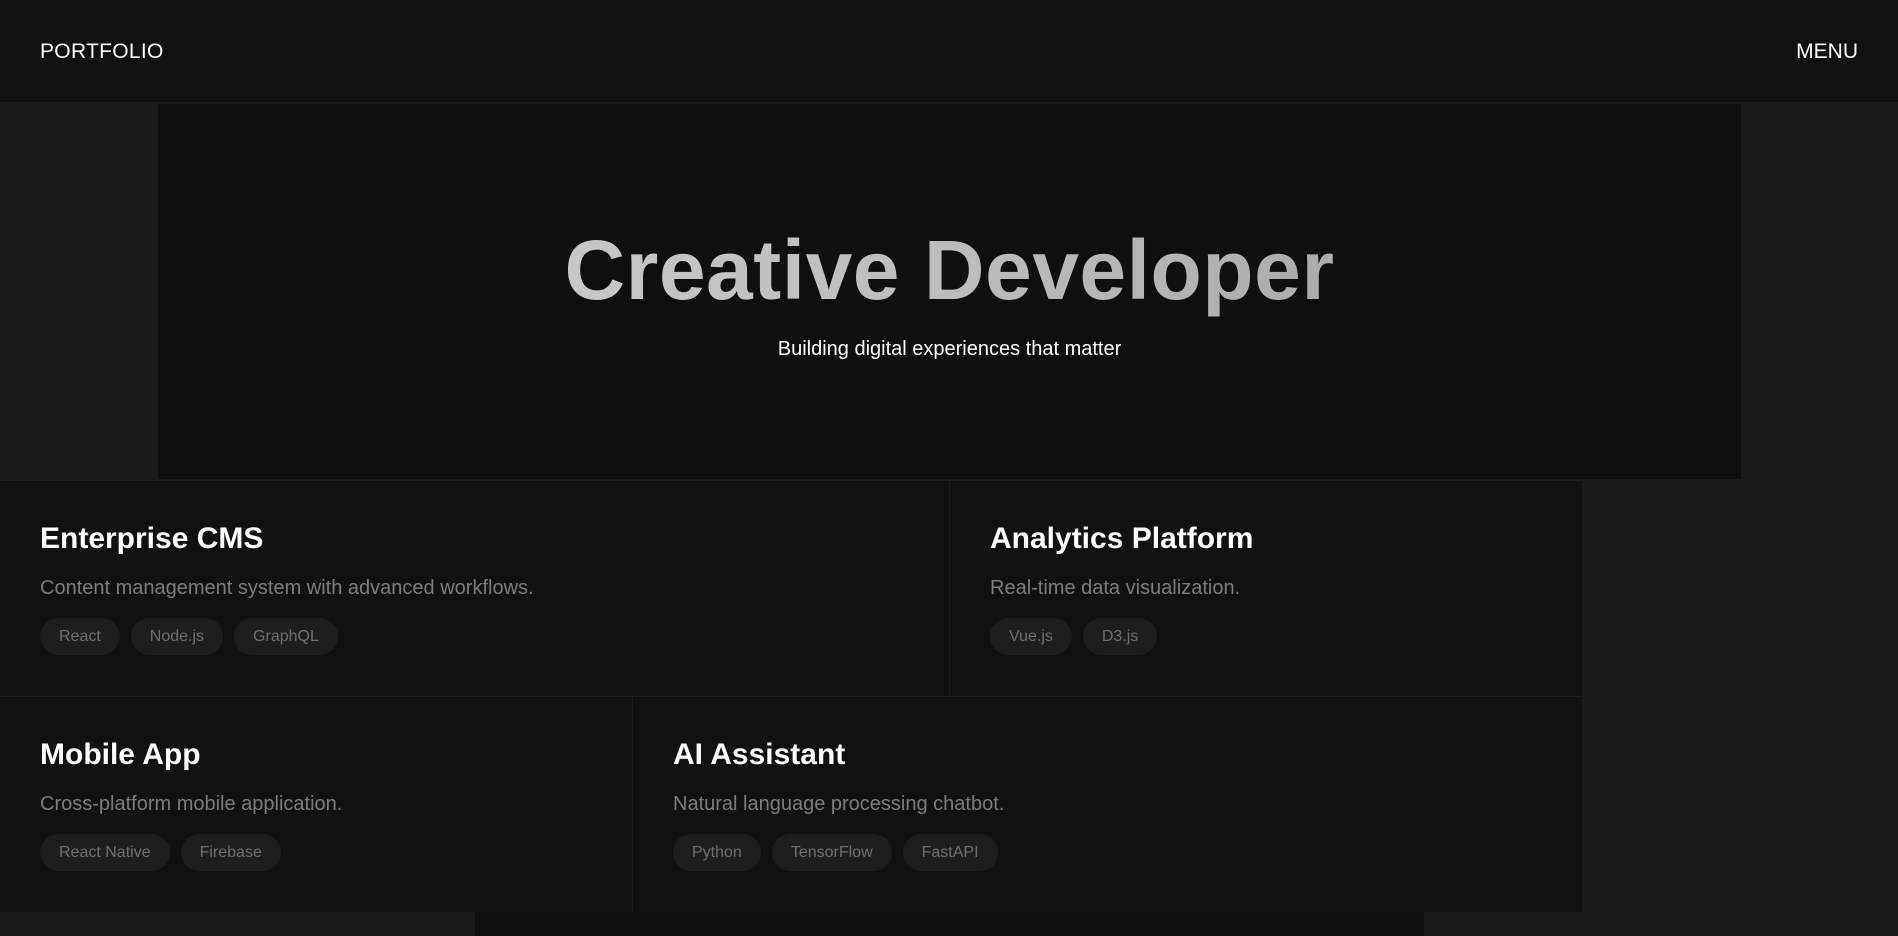 The height and width of the screenshot is (936, 1898). What do you see at coordinates (831, 852) in the screenshot?
I see `tech-tag: TensorFlow` at bounding box center [831, 852].